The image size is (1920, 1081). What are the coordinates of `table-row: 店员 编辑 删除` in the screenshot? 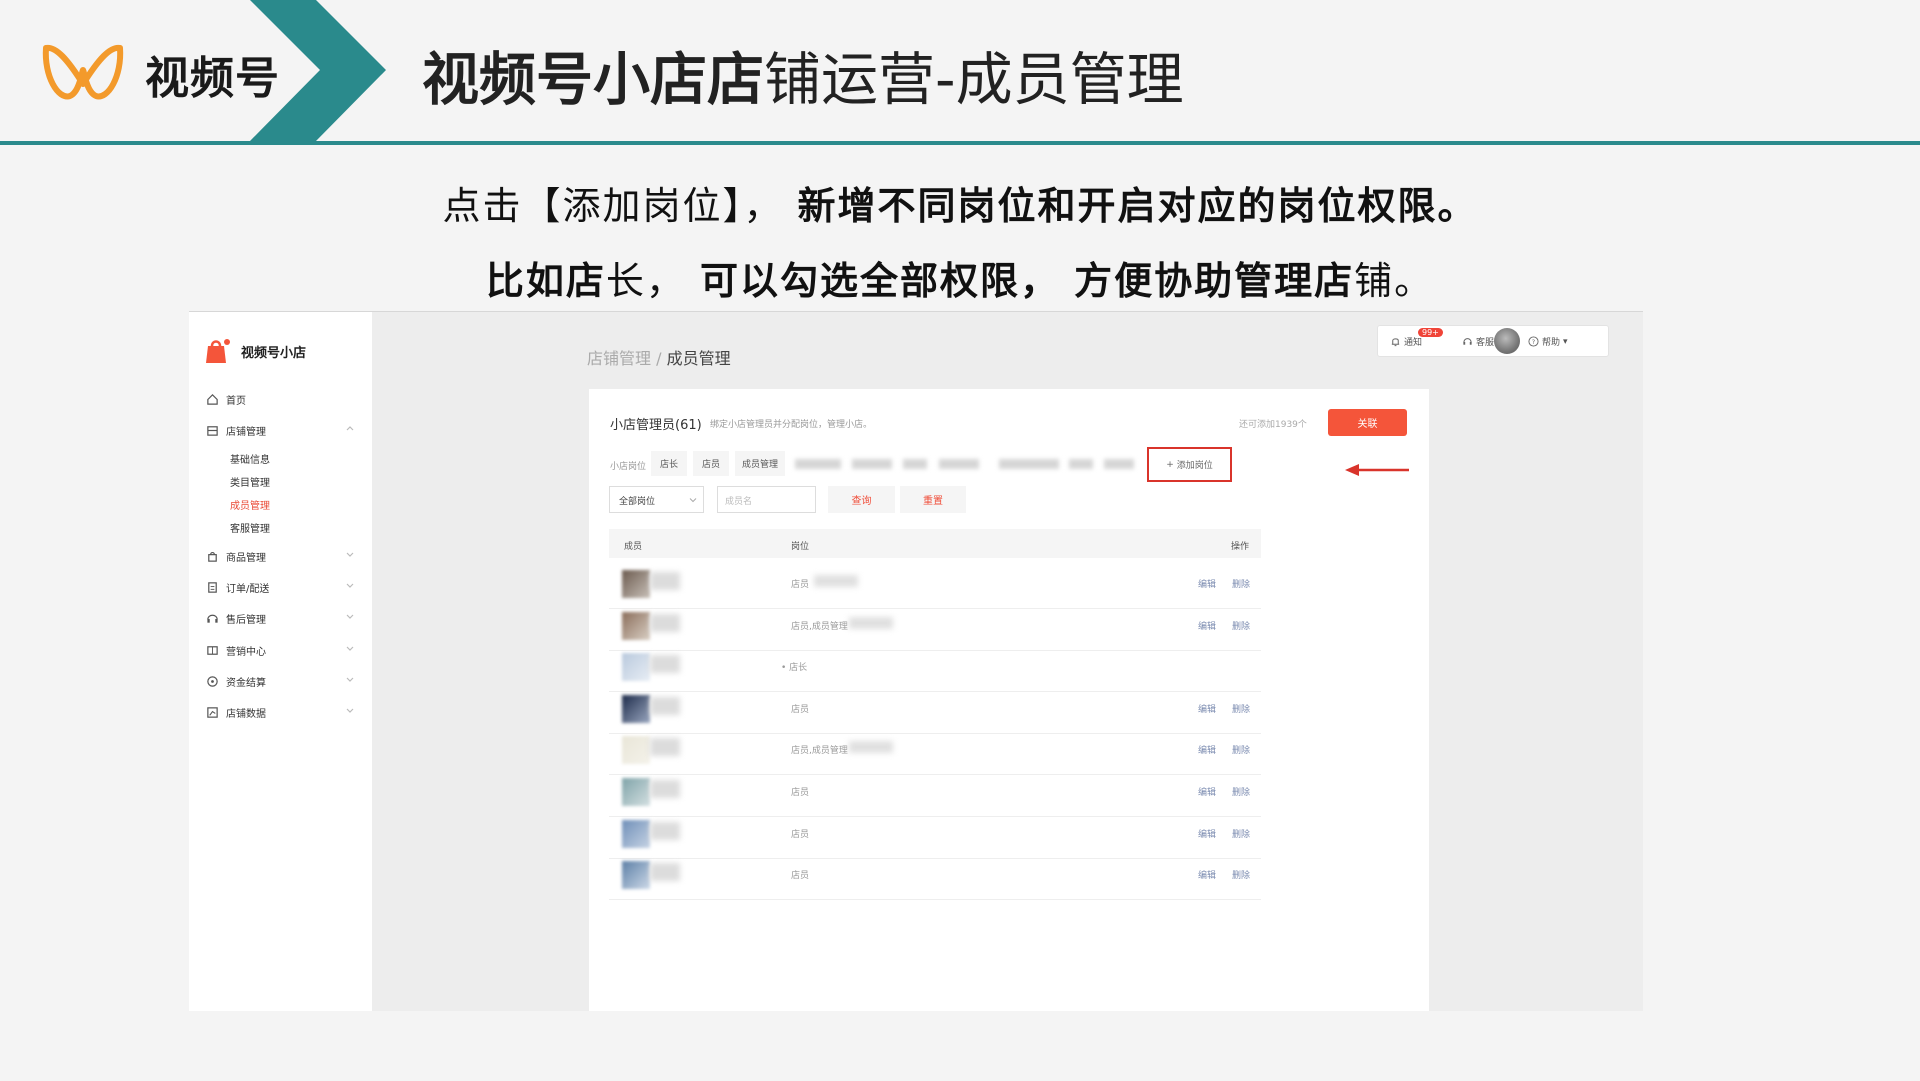 It's located at (935, 875).